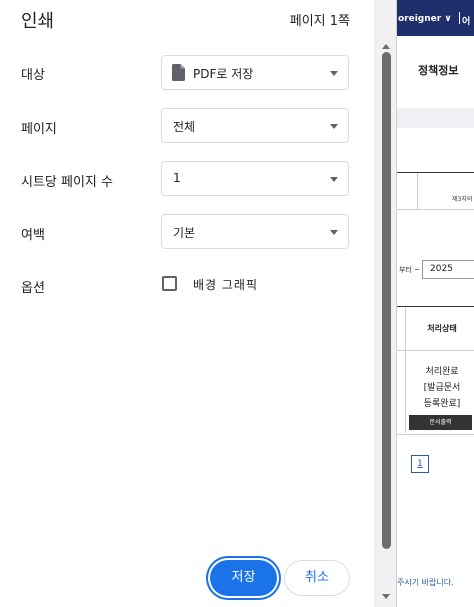 This screenshot has height=607, width=474. I want to click on print-document-button: 문서출력, so click(440, 422).